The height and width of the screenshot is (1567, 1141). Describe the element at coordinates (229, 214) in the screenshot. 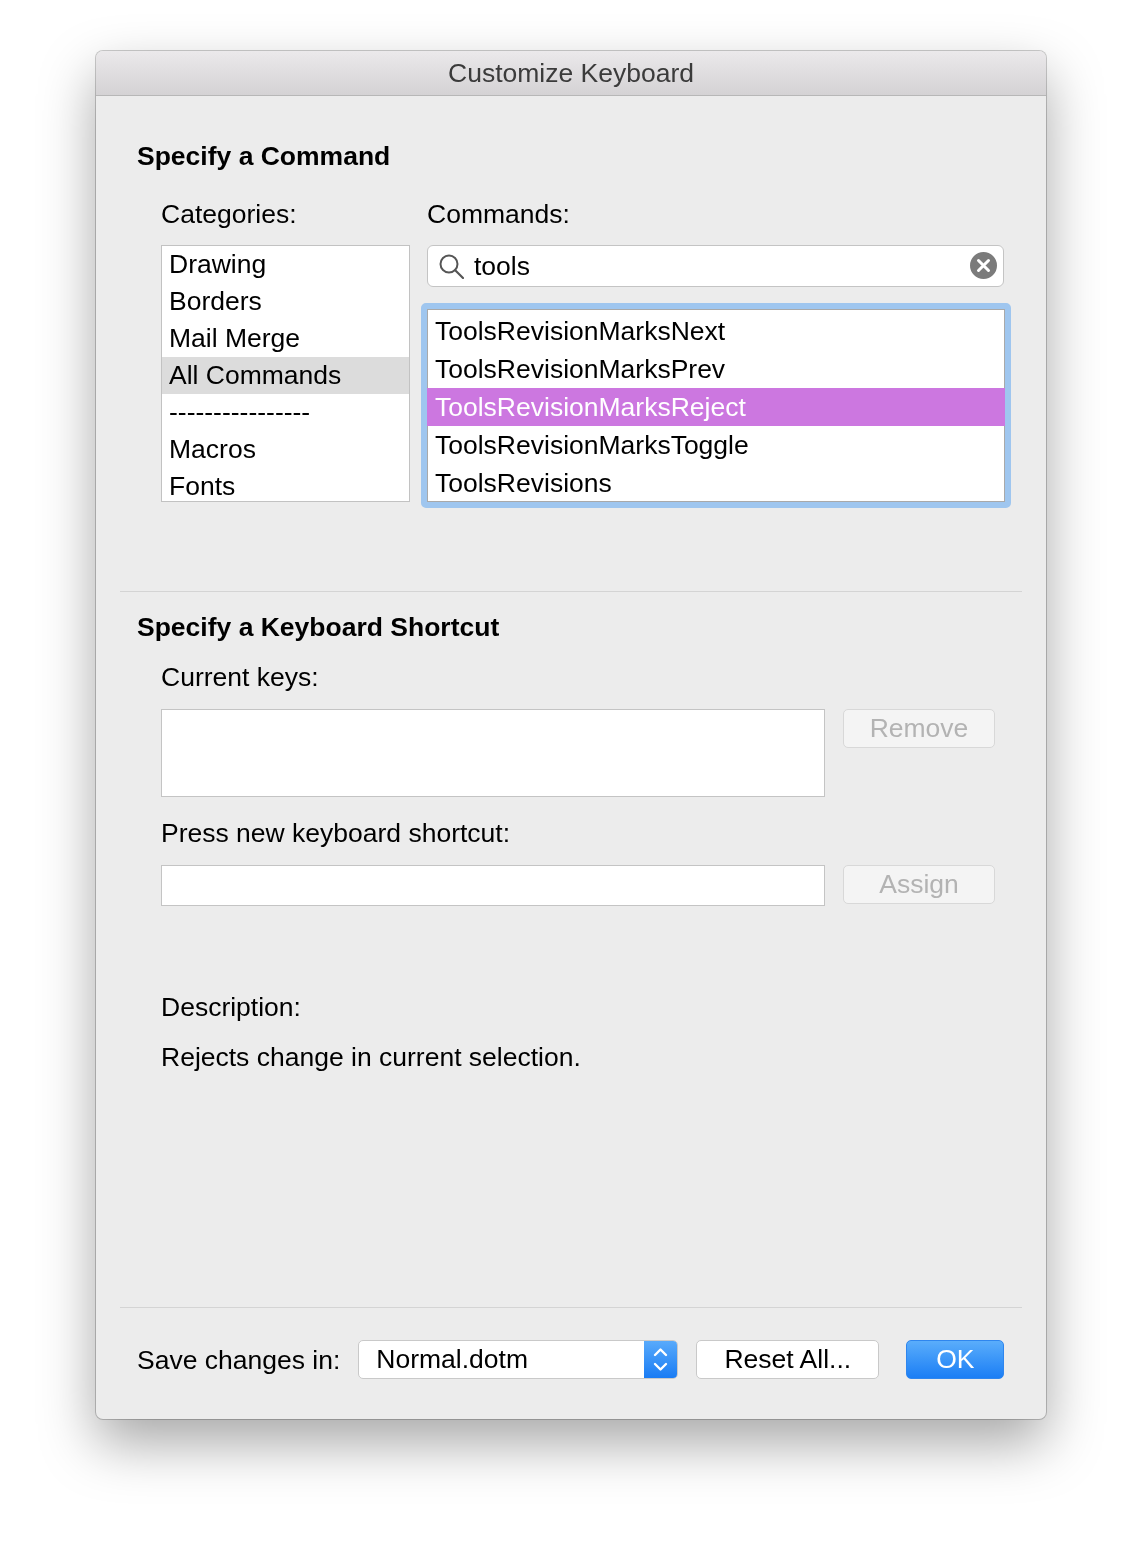

I see `categories-label: Categories:` at that location.